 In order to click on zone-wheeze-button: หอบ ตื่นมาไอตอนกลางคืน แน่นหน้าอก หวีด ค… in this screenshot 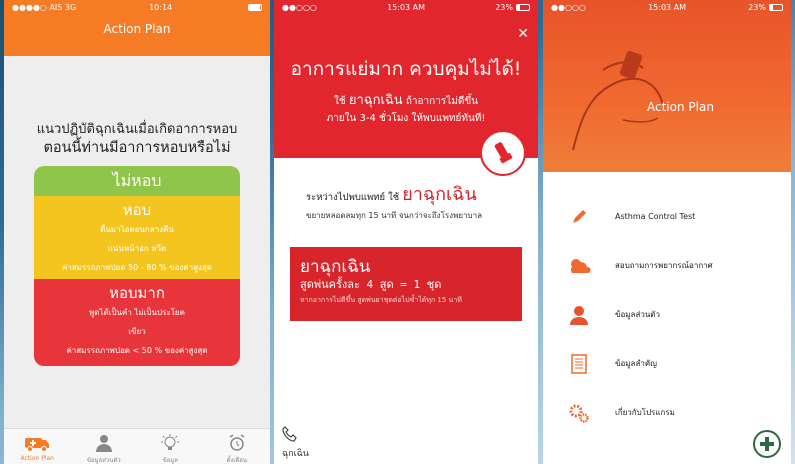, I will do `click(137, 237)`.